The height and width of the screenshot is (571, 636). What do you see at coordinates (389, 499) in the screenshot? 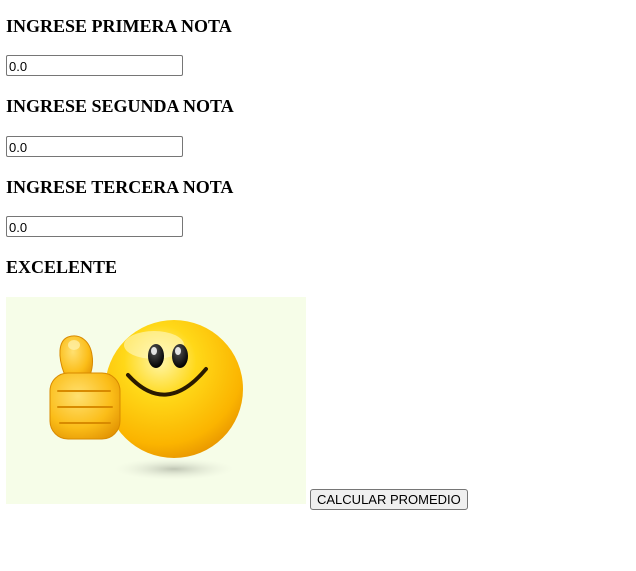
I see `calculate-average-button: CALCULAR PROMEDIO` at bounding box center [389, 499].